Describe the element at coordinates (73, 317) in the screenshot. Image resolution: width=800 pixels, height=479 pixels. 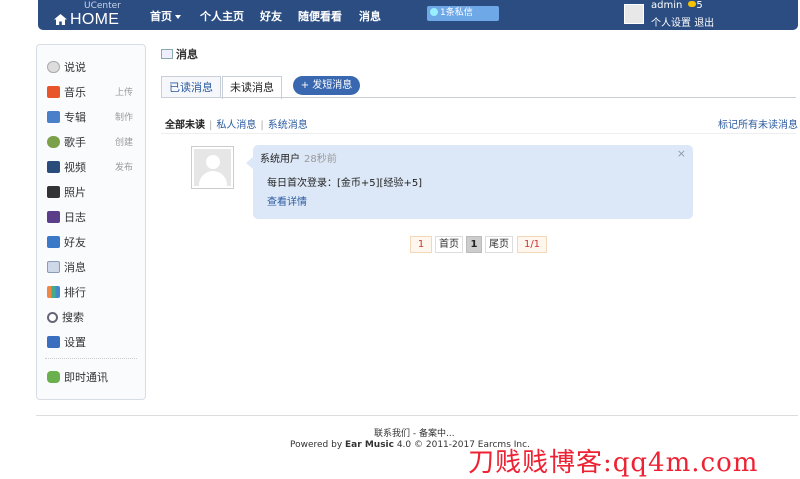
I see `sidebar-item-label: 搜索` at that location.